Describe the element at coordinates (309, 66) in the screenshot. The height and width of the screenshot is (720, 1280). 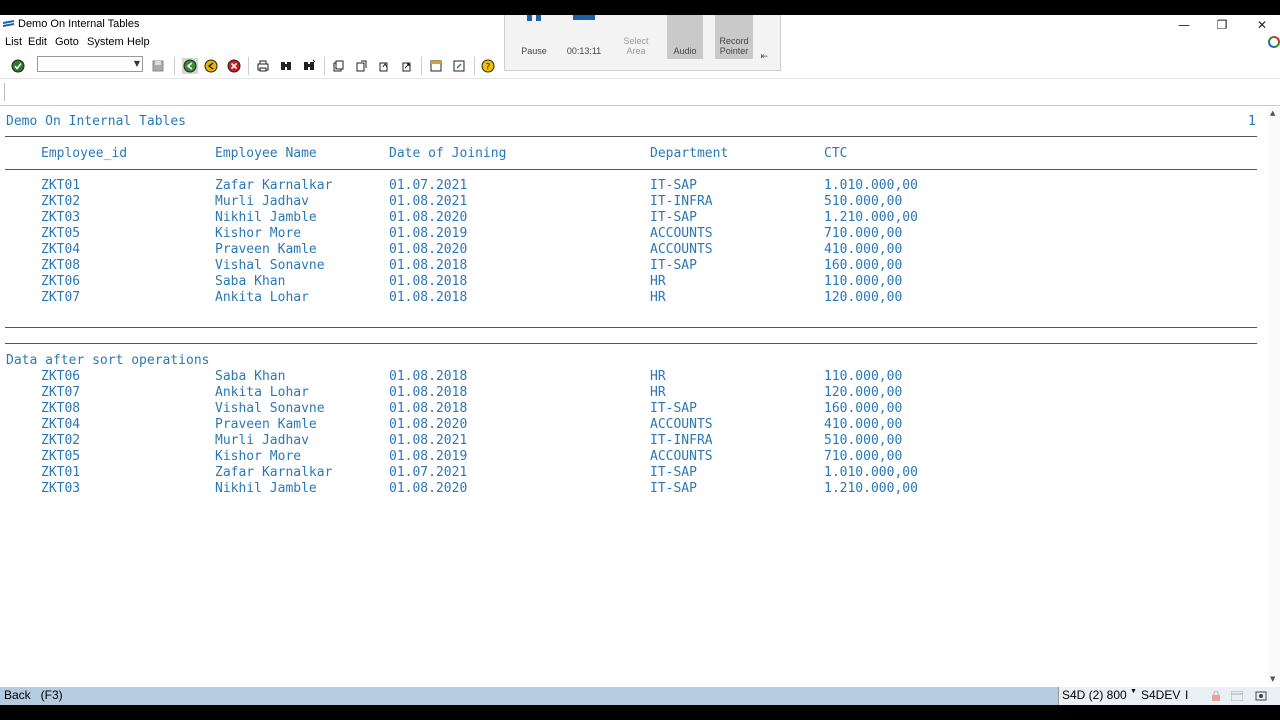
I see `find-next-icon` at that location.